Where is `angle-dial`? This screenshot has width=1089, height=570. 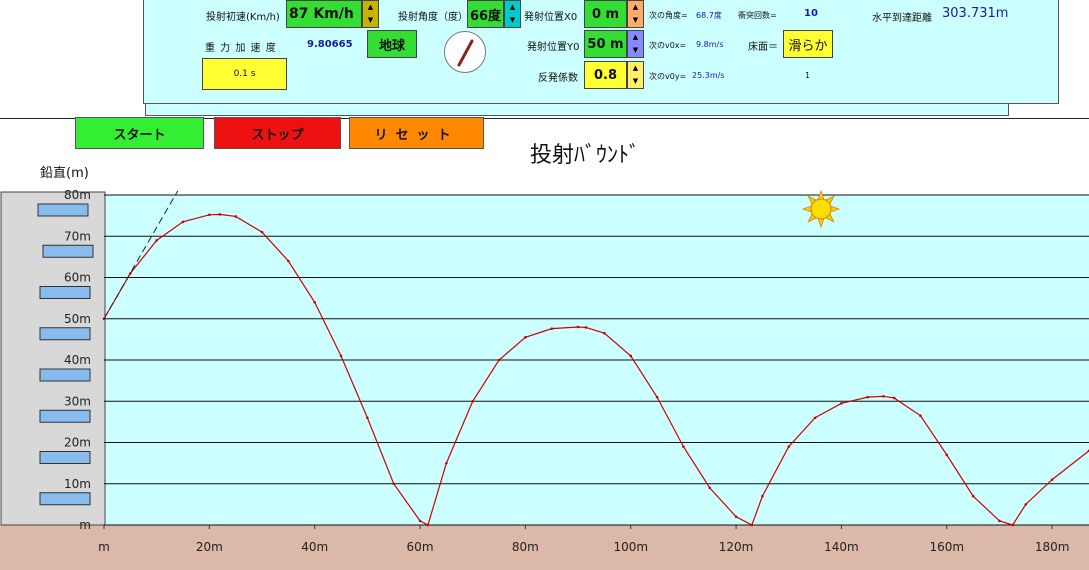
angle-dial is located at coordinates (465, 52).